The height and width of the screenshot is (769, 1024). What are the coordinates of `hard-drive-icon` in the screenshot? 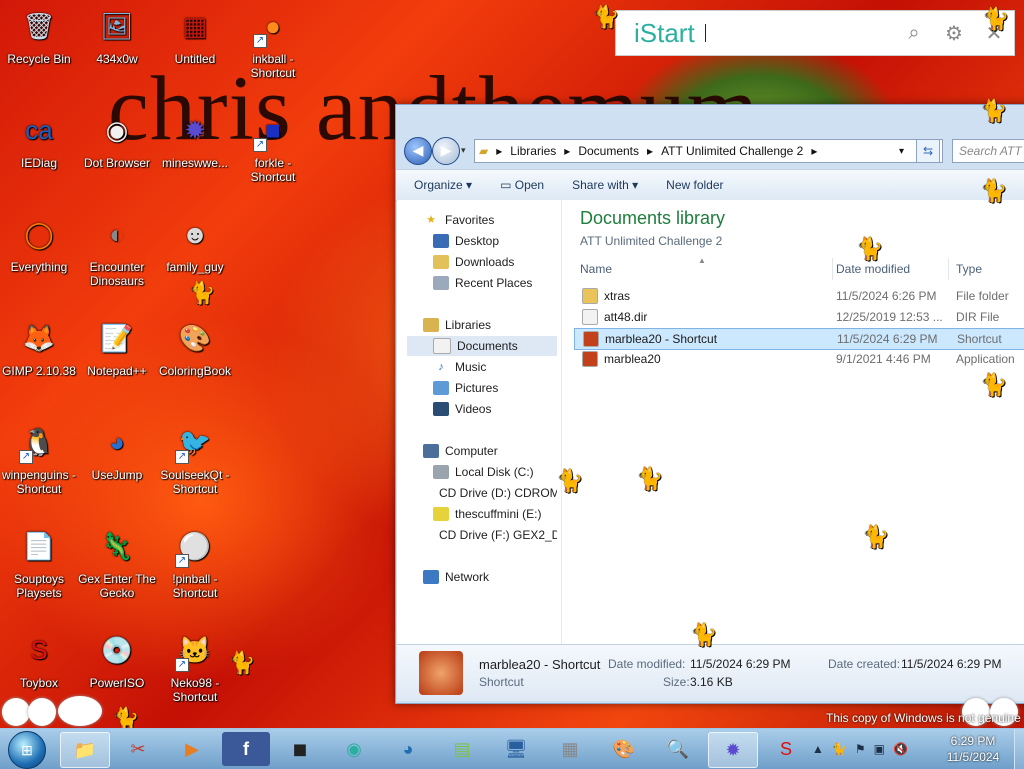 It's located at (441, 472).